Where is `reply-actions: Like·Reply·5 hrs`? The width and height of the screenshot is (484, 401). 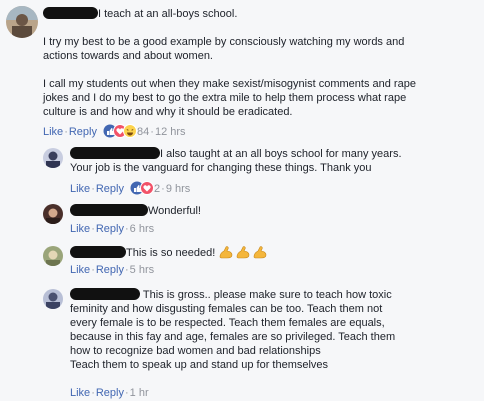 reply-actions: Like·Reply·5 hrs is located at coordinates (112, 270).